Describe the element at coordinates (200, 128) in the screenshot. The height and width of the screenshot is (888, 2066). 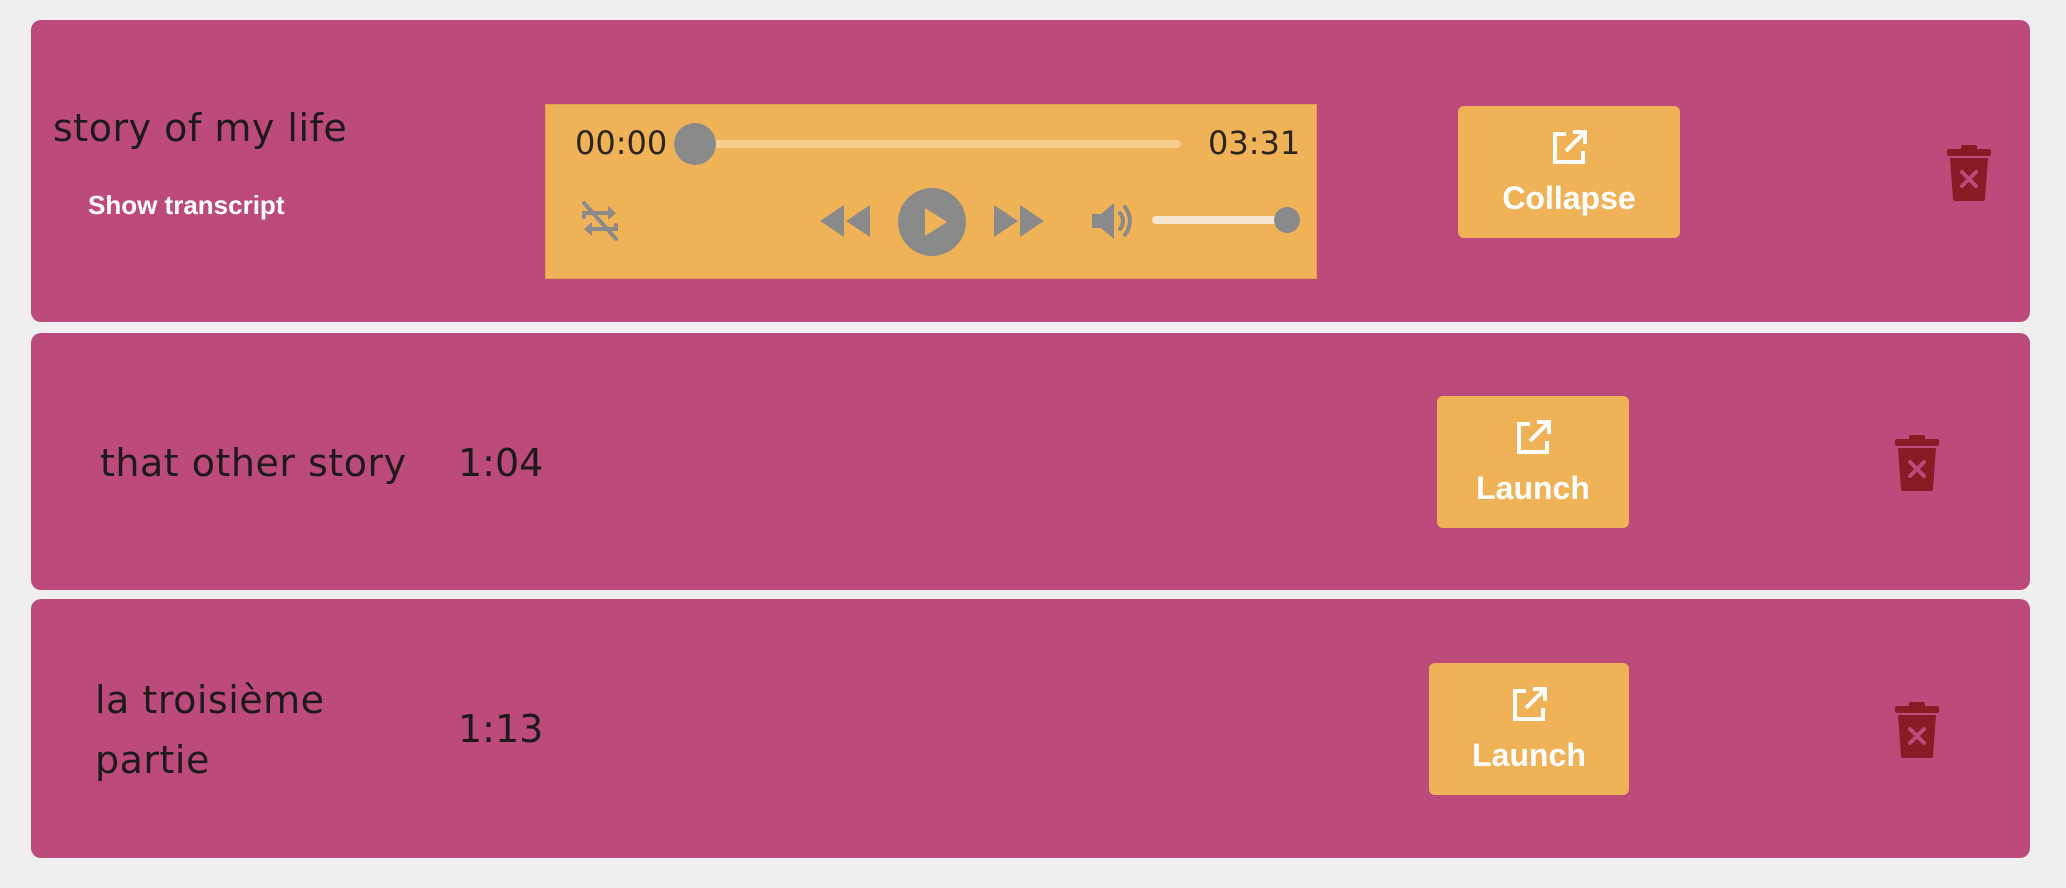
I see `story-title: story of my life` at that location.